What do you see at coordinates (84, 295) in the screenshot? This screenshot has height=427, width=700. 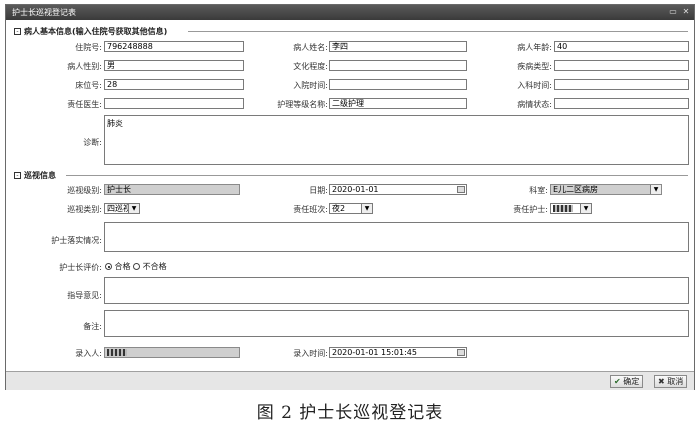 I see `guidance-label: 指导意见:` at bounding box center [84, 295].